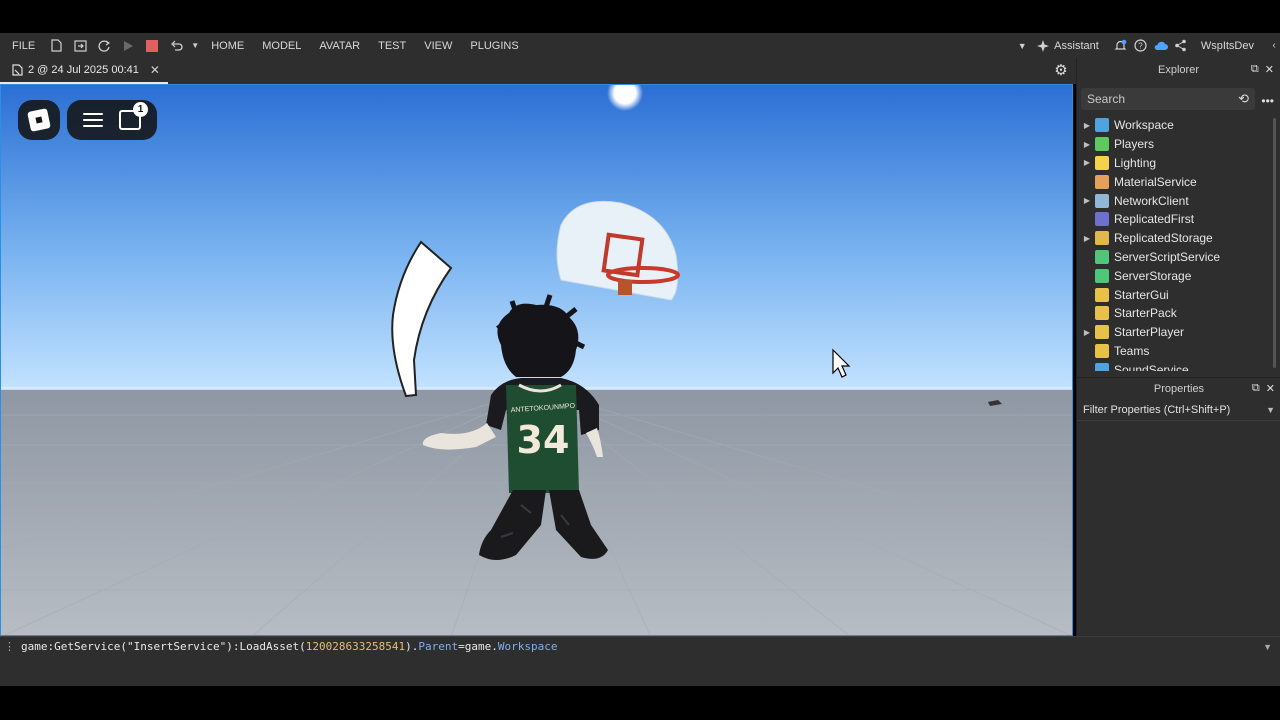 The image size is (1280, 720). I want to click on letterbox-top, so click(640, 16).